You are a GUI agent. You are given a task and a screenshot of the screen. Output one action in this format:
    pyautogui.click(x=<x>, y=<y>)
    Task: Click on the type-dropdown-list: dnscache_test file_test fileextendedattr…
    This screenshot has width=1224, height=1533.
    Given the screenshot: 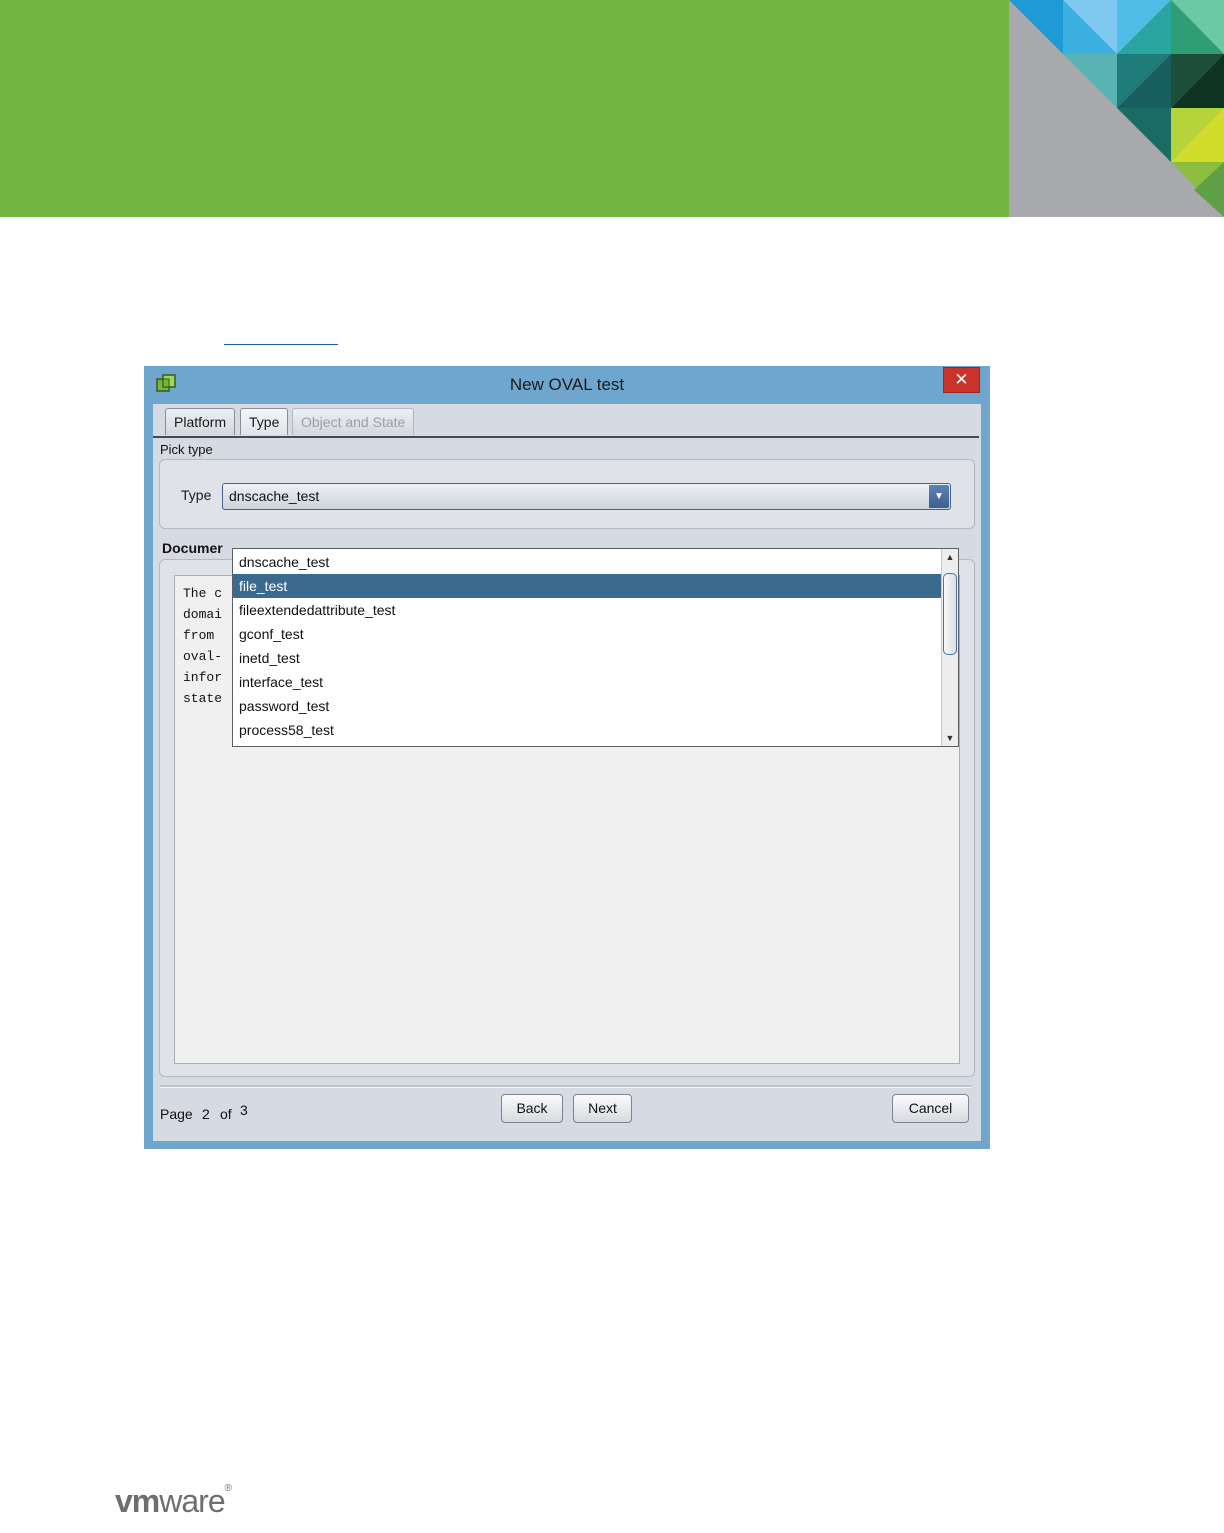 What is the action you would take?
    pyautogui.click(x=595, y=647)
    